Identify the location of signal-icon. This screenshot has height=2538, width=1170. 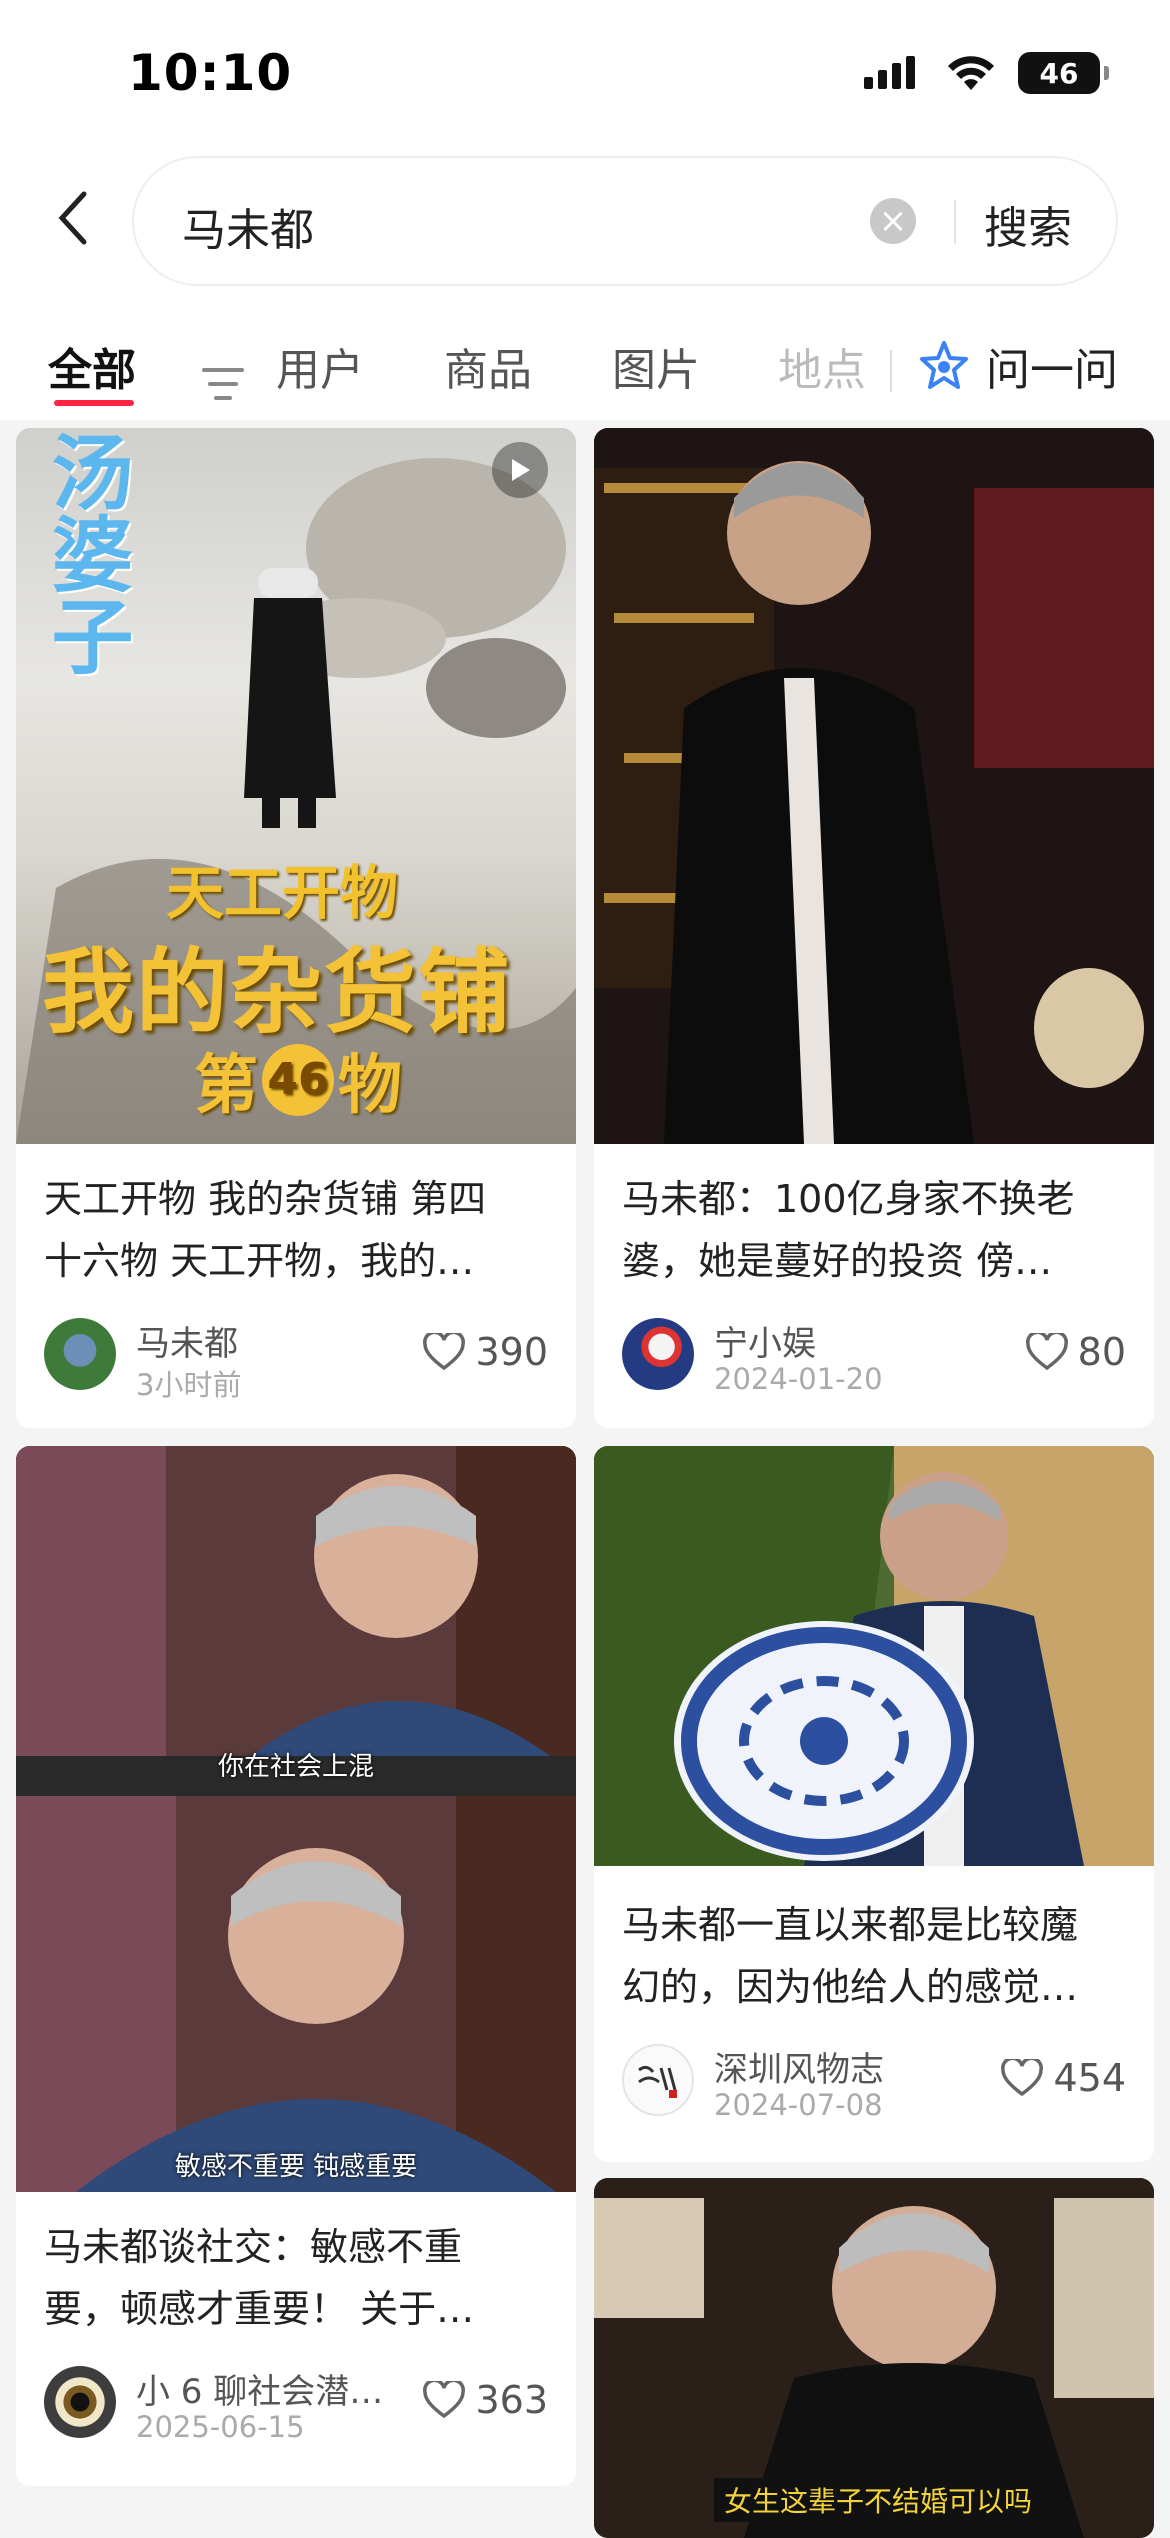
(889, 72).